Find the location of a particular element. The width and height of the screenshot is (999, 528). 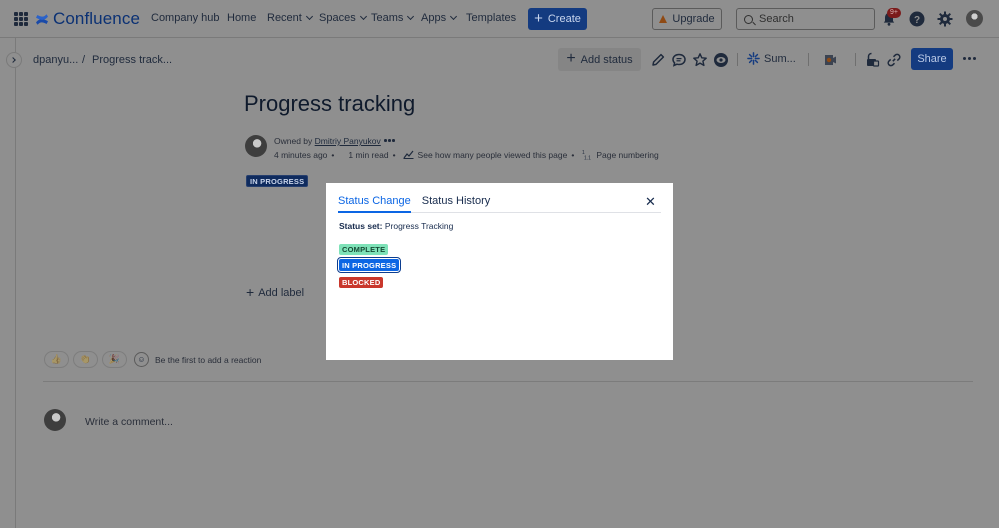

owner-name-link: Dmitriy Panyukov is located at coordinates (348, 141).